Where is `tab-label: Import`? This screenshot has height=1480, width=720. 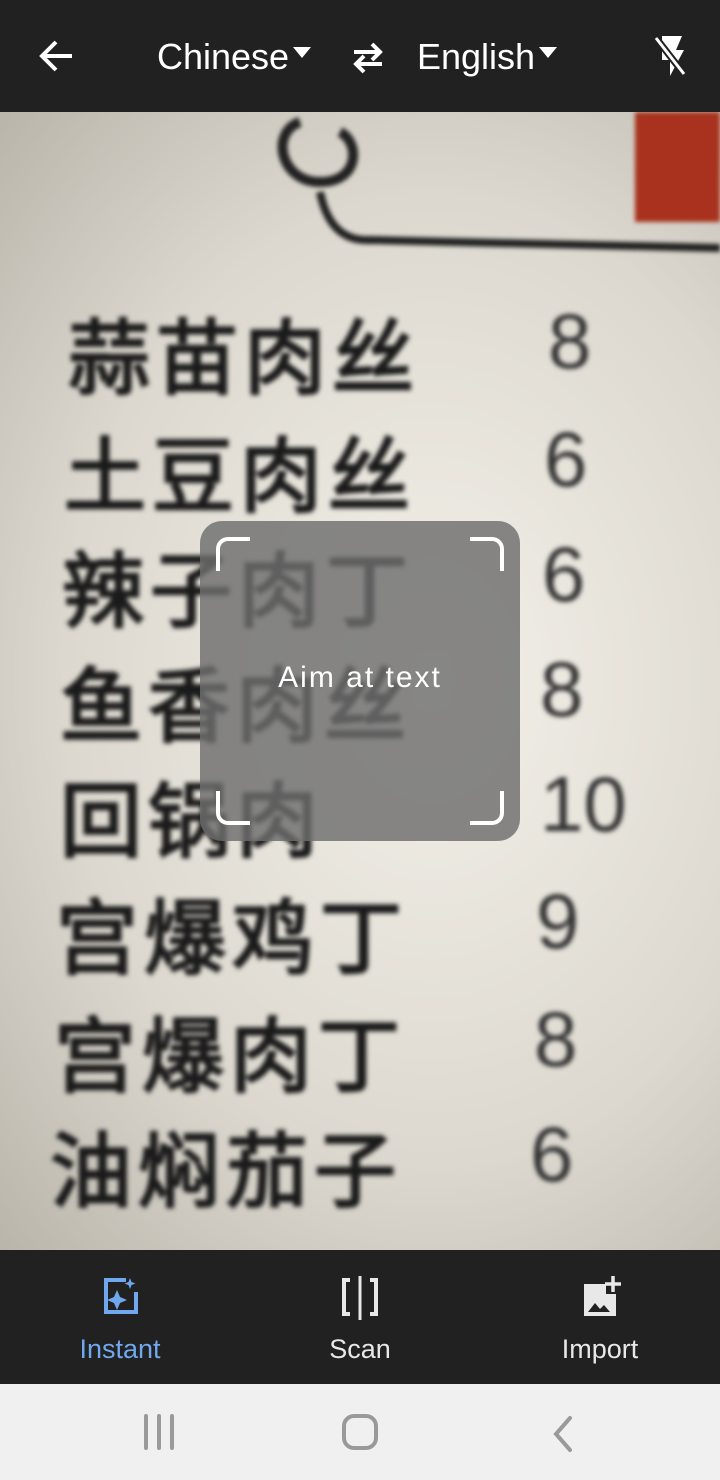
tab-label: Import is located at coordinates (600, 1349).